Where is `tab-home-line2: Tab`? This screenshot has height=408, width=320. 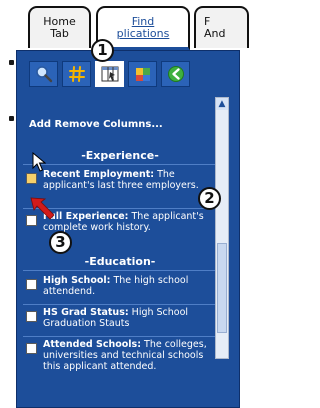 tab-home-line2: Tab is located at coordinates (59, 33).